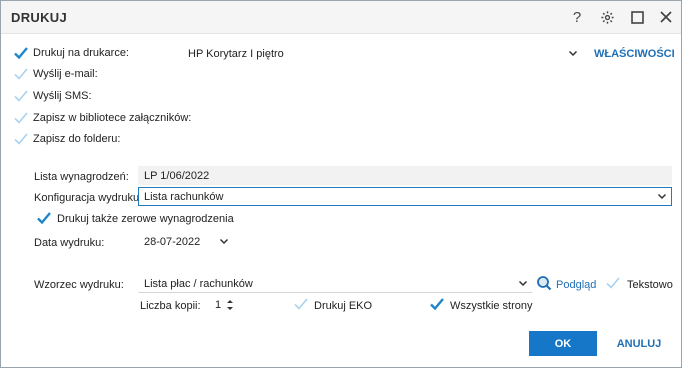  What do you see at coordinates (172, 242) in the screenshot?
I see `print-date-value: 28-07-2022` at bounding box center [172, 242].